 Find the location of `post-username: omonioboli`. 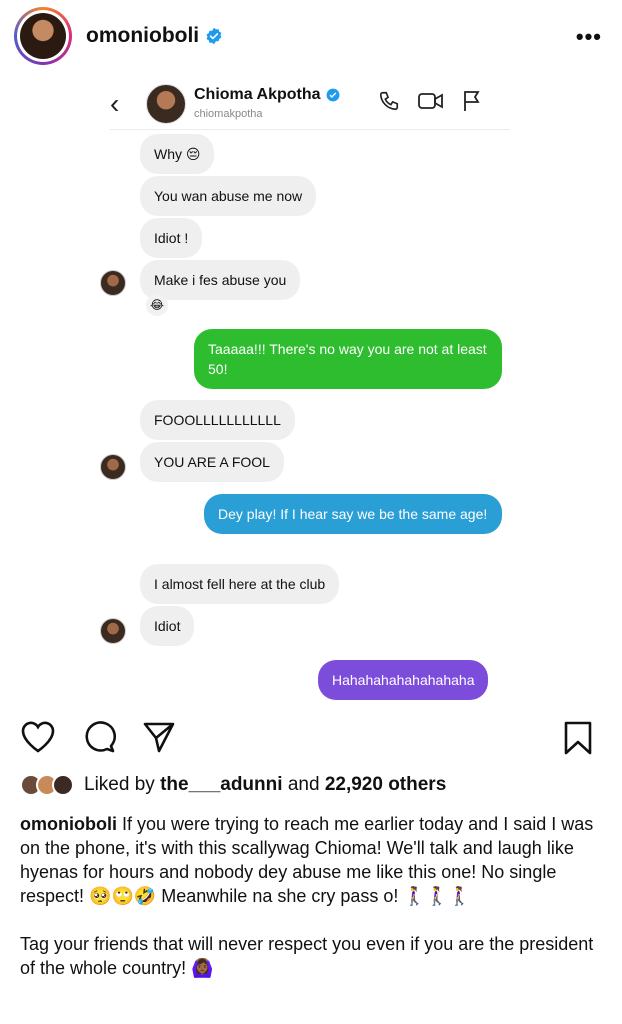

post-username: omonioboli is located at coordinates (142, 36).